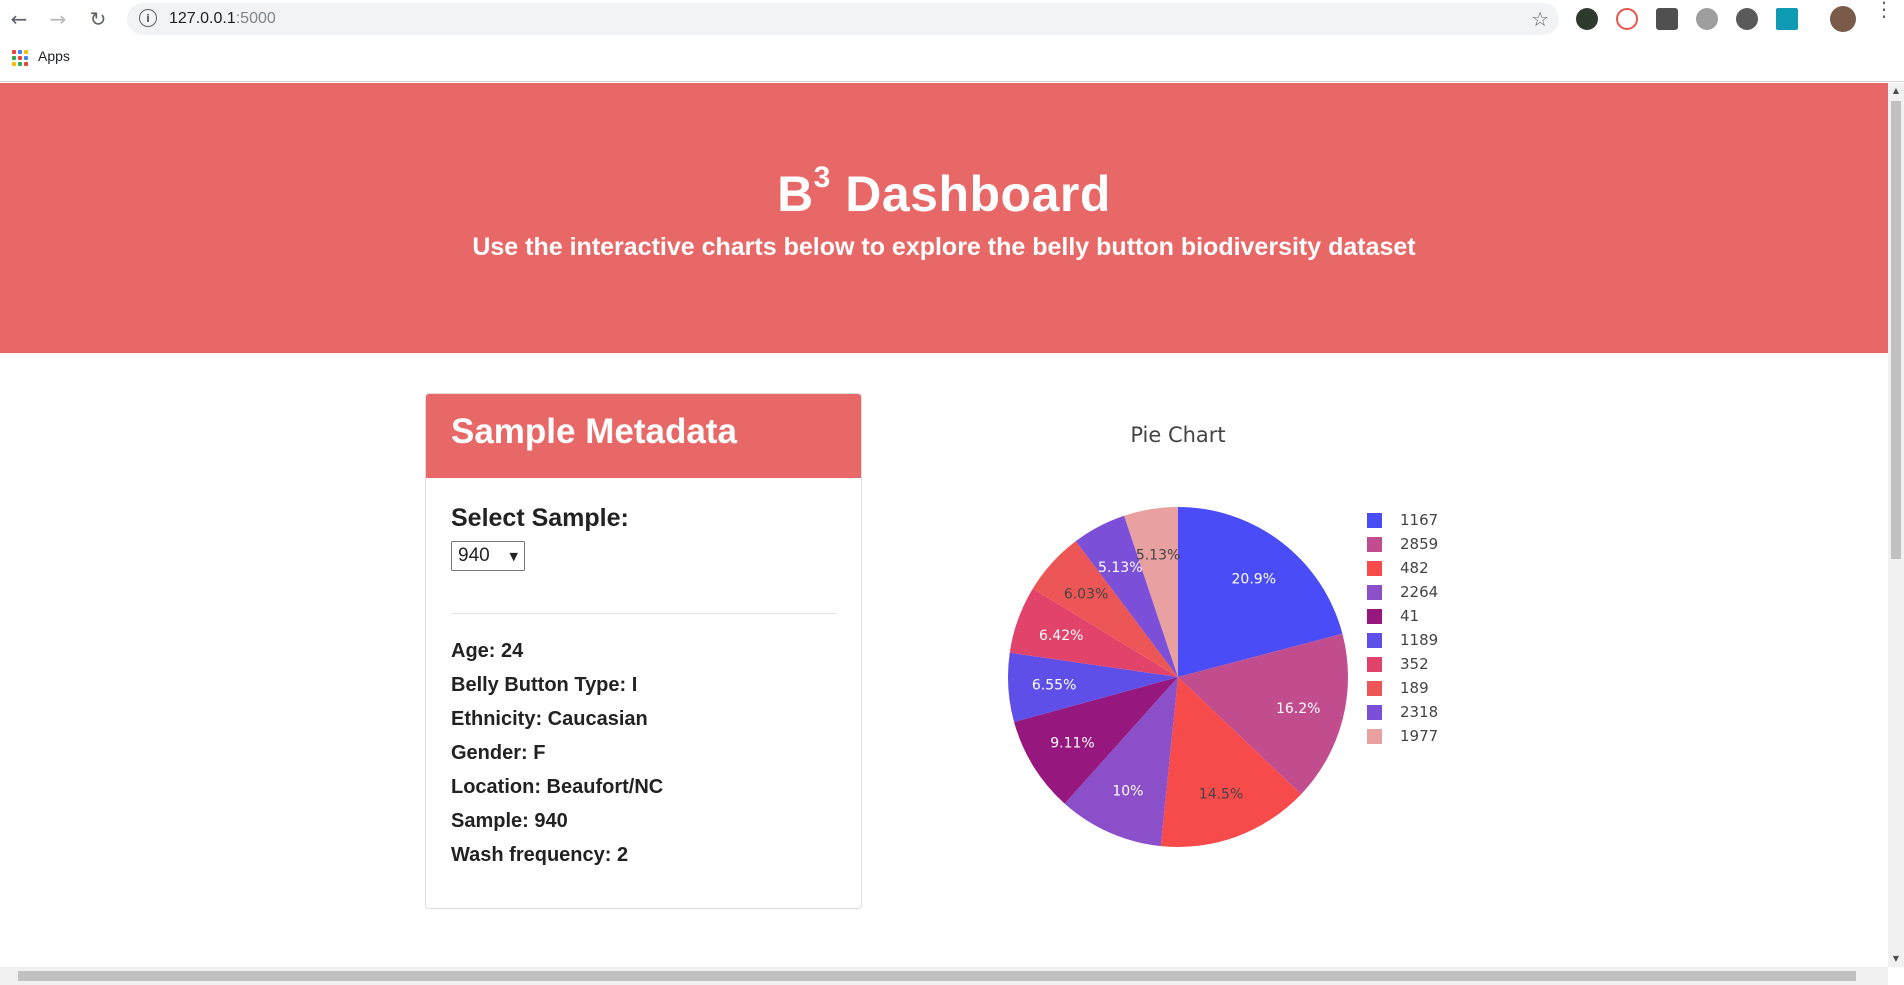 The image size is (1904, 985). What do you see at coordinates (487, 651) in the screenshot?
I see `metadata-age: Age: 24` at bounding box center [487, 651].